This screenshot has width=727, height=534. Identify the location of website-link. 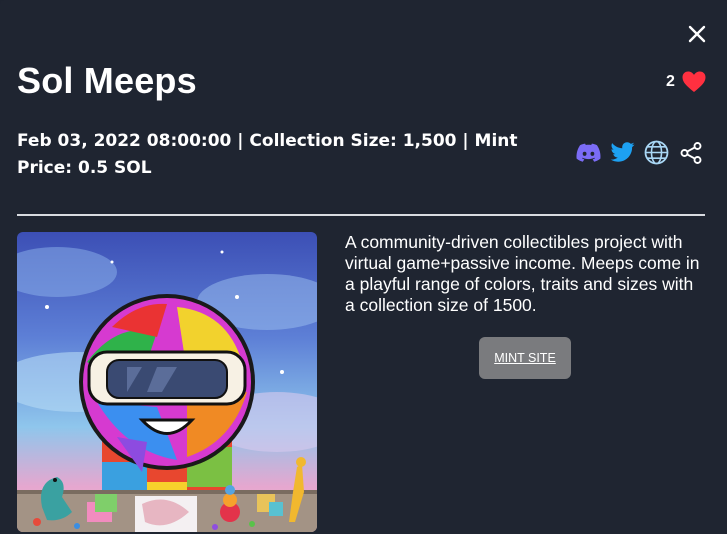
(656, 152).